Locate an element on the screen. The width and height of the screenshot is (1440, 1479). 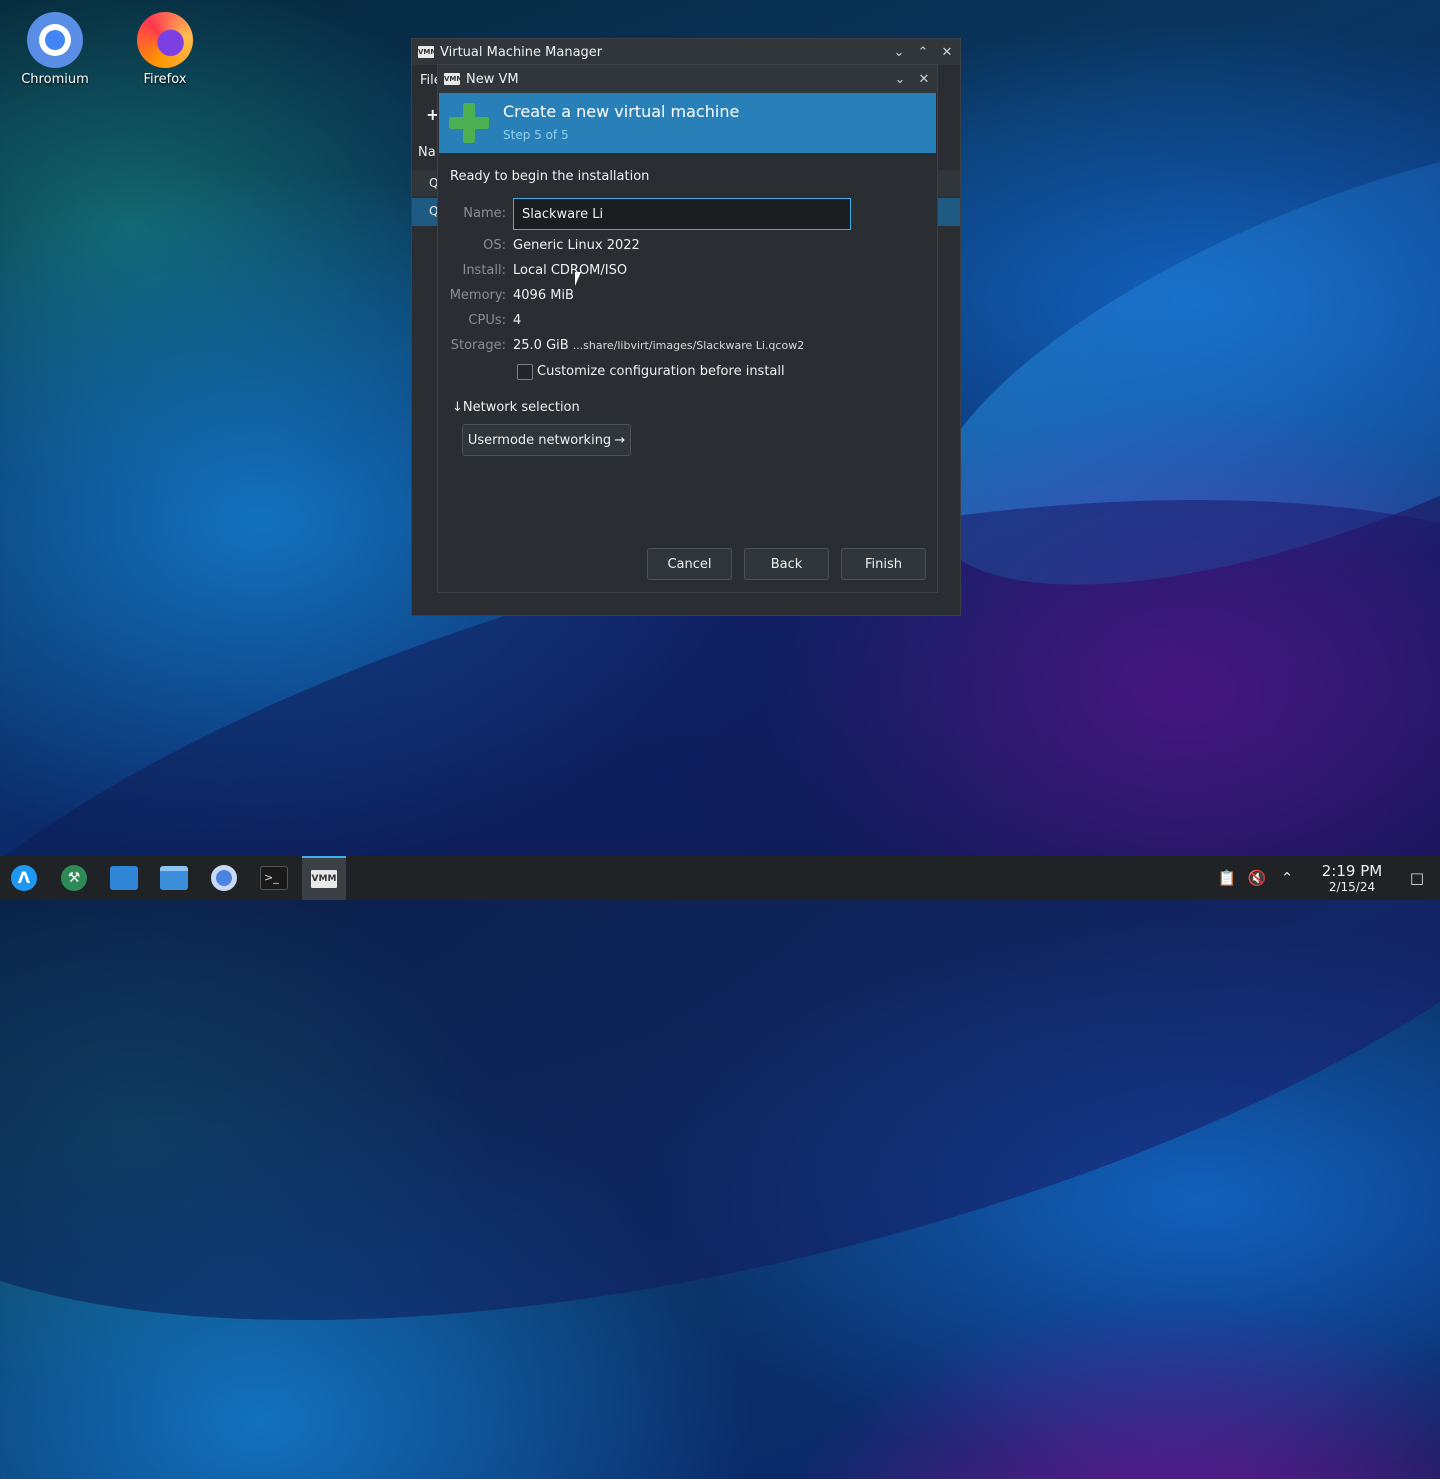
vmm-titlebar: VMM Virtual Machine Manager ⌄ ⌃ ✕ is located at coordinates (686, 52).